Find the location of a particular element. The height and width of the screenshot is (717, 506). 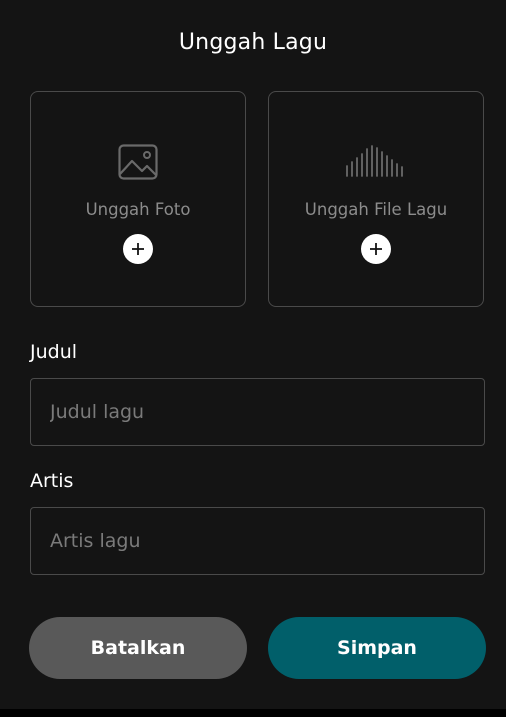

page-title: Unggah Lagu is located at coordinates (253, 42).